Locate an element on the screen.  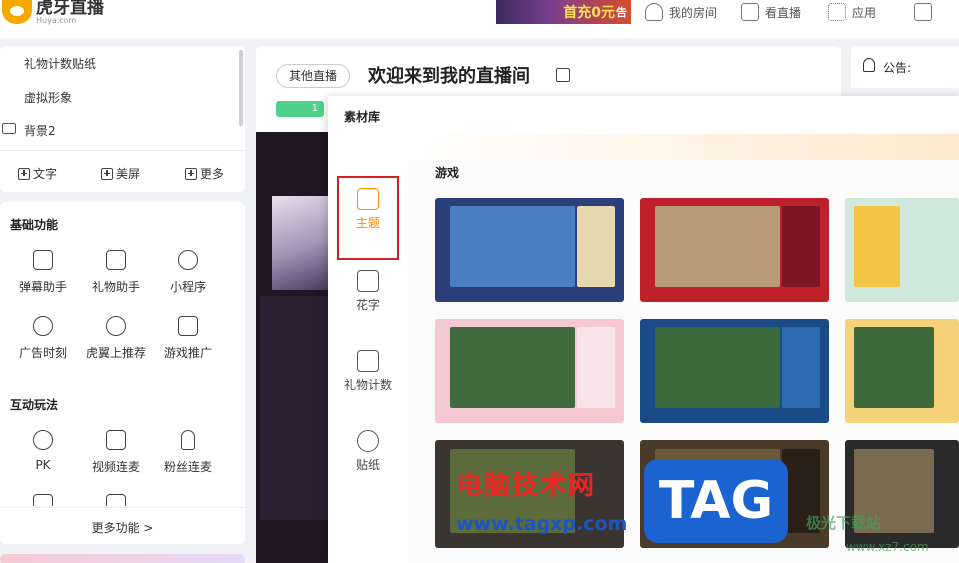
danmu-assistant-label: 弹幕助手 is located at coordinates (42, 287).